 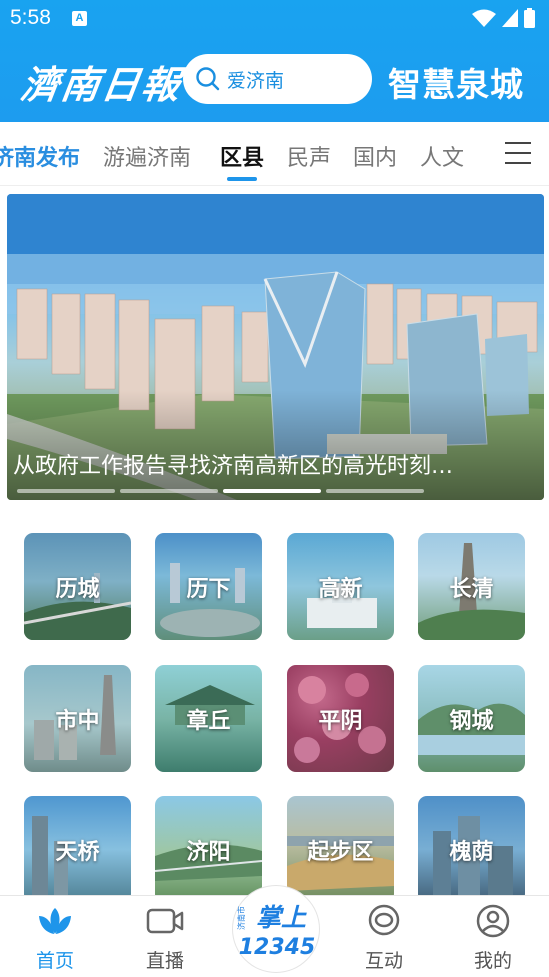 I want to click on active-tab-indicator, so click(x=242, y=179).